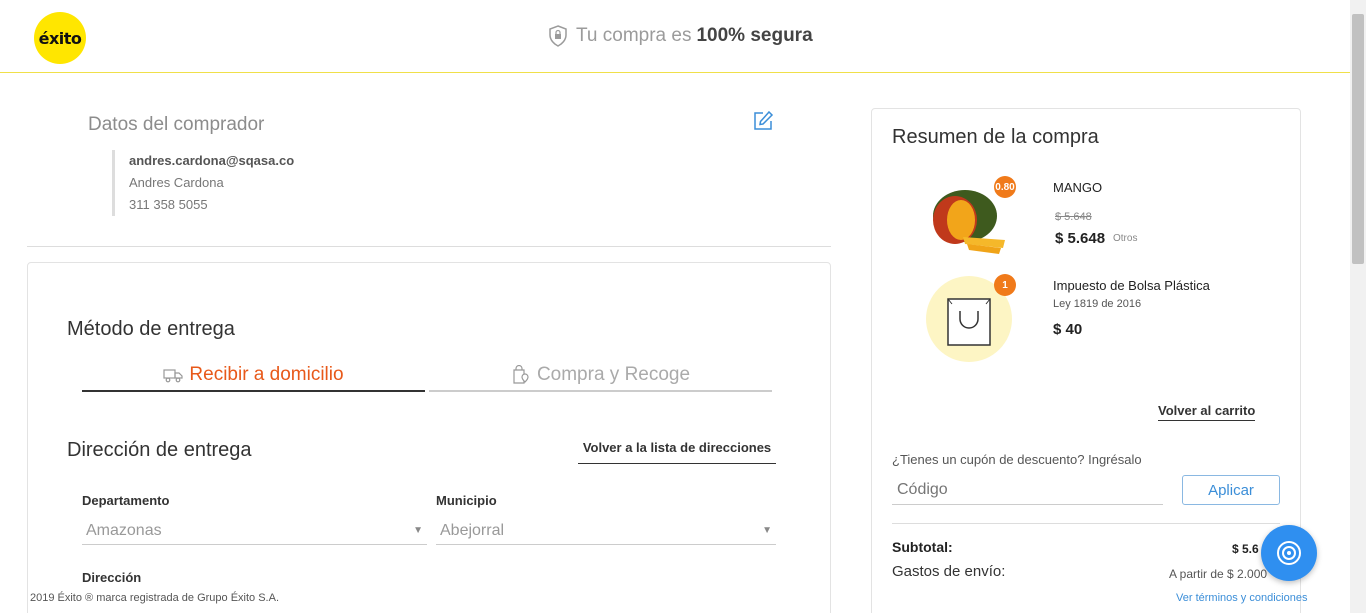  Describe the element at coordinates (1207, 412) in the screenshot. I see `back-to-cart-link: Volver al carrito` at that location.